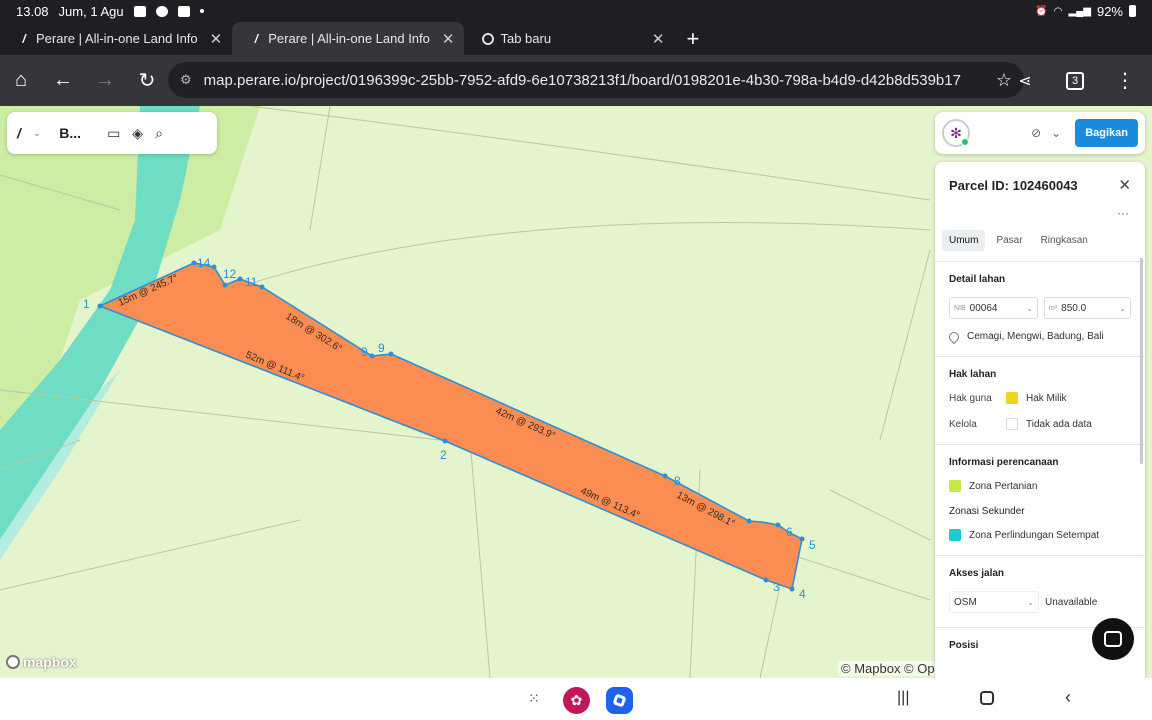 The width and height of the screenshot is (1152, 720). I want to click on vertex-label: 11, so click(251, 282).